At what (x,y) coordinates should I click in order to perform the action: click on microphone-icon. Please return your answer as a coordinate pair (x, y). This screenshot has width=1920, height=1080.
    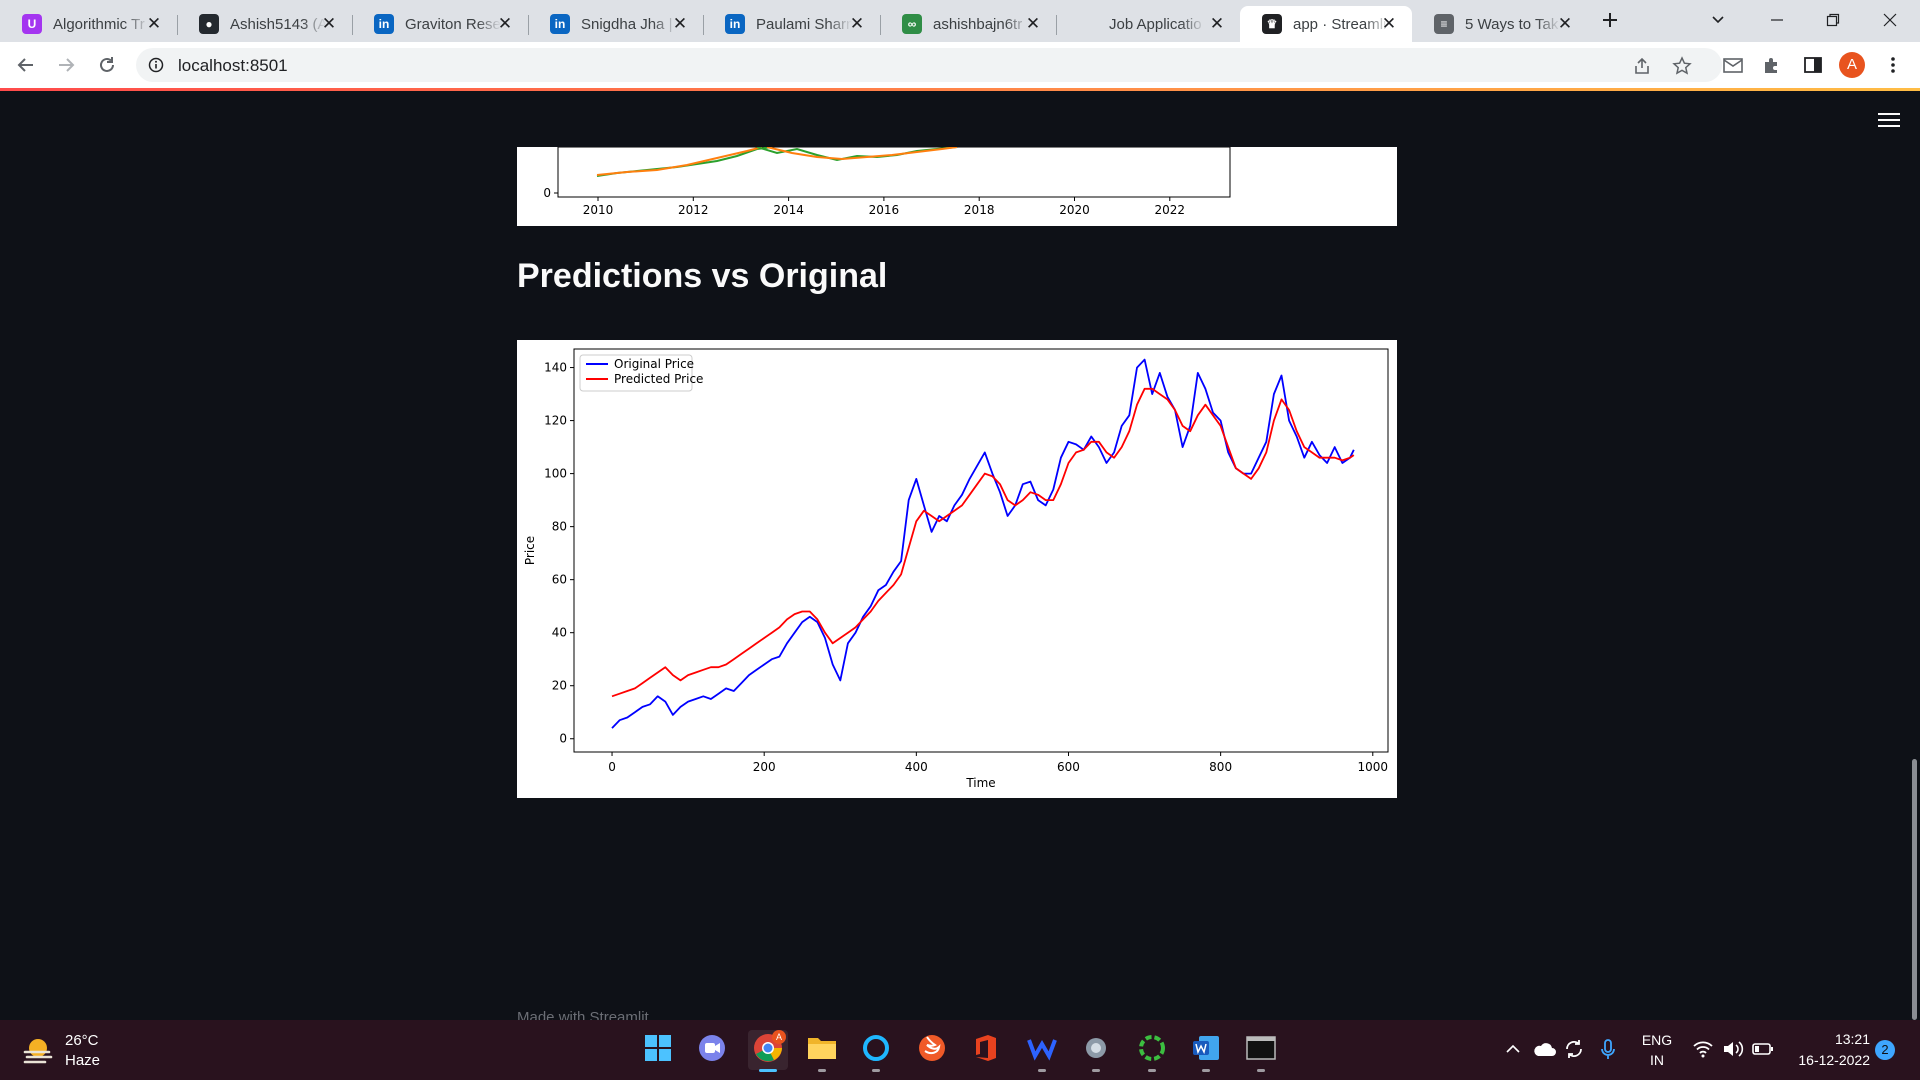
    Looking at the image, I should click on (1608, 1050).